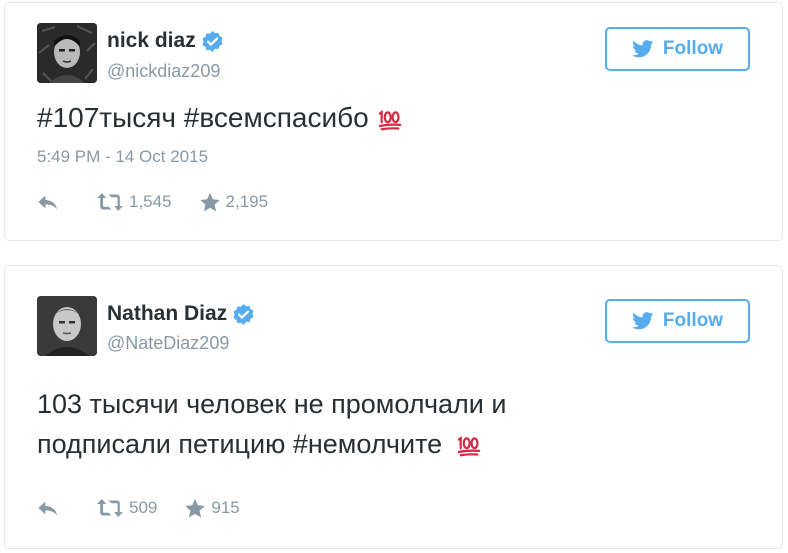 Image resolution: width=788 pixels, height=553 pixels. I want to click on favorite-button: 2,195, so click(234, 202).